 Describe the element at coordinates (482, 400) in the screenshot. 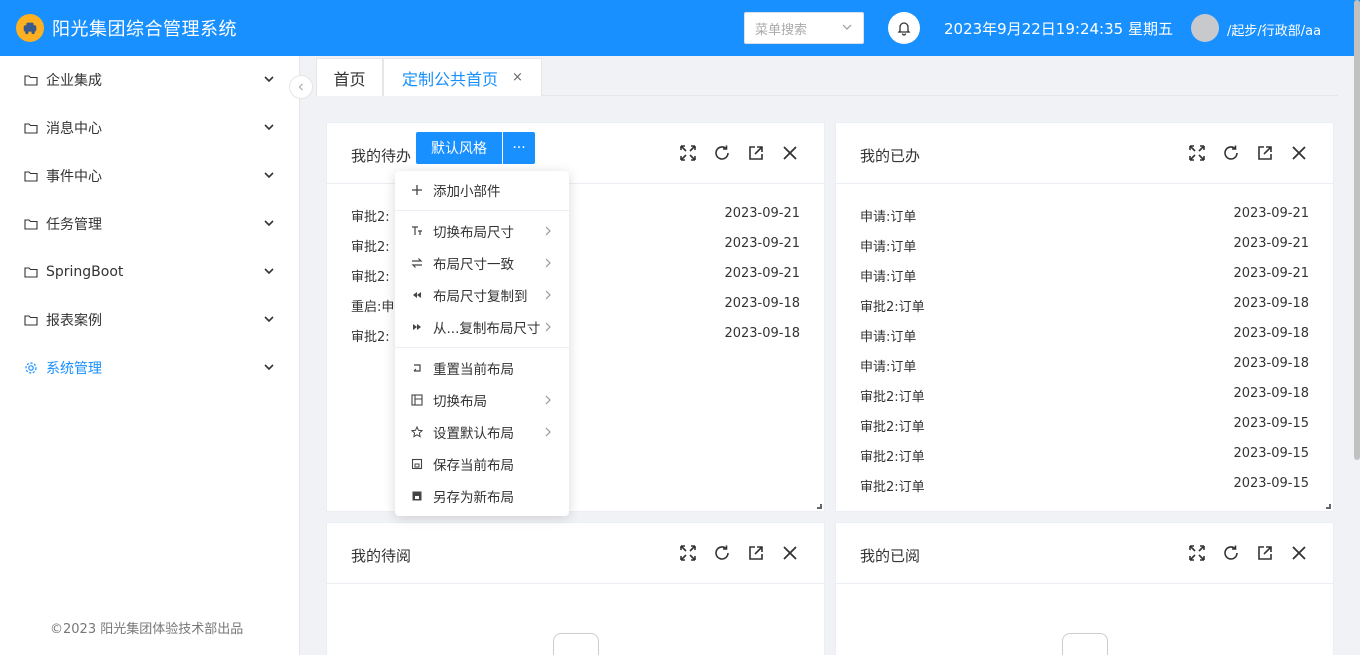

I see `menu-item-switch-layout: 切换布局` at that location.